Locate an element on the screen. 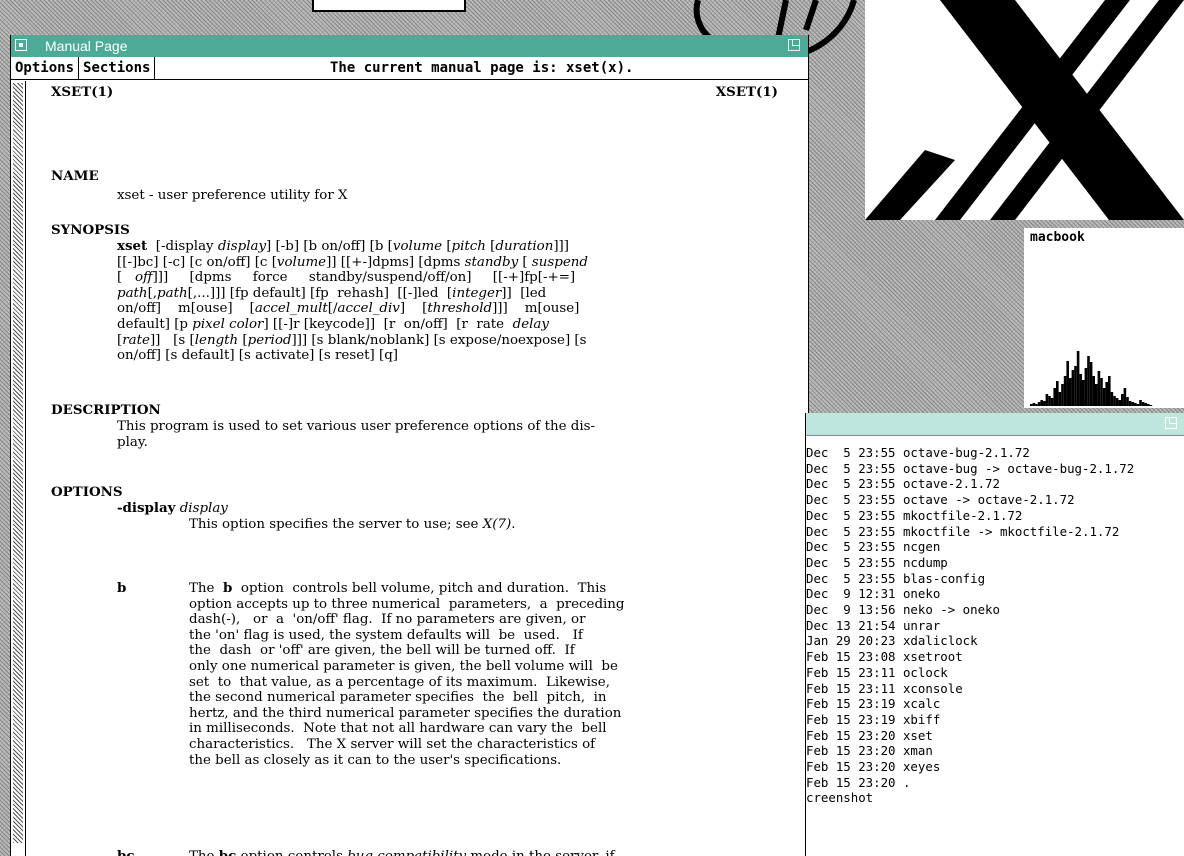 This screenshot has height=856, width=1184. console-line: Feb 15 23:11 oclock is located at coordinates (877, 672).